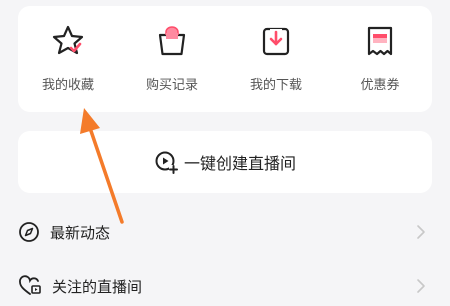  I want to click on star-icon, so click(68, 40).